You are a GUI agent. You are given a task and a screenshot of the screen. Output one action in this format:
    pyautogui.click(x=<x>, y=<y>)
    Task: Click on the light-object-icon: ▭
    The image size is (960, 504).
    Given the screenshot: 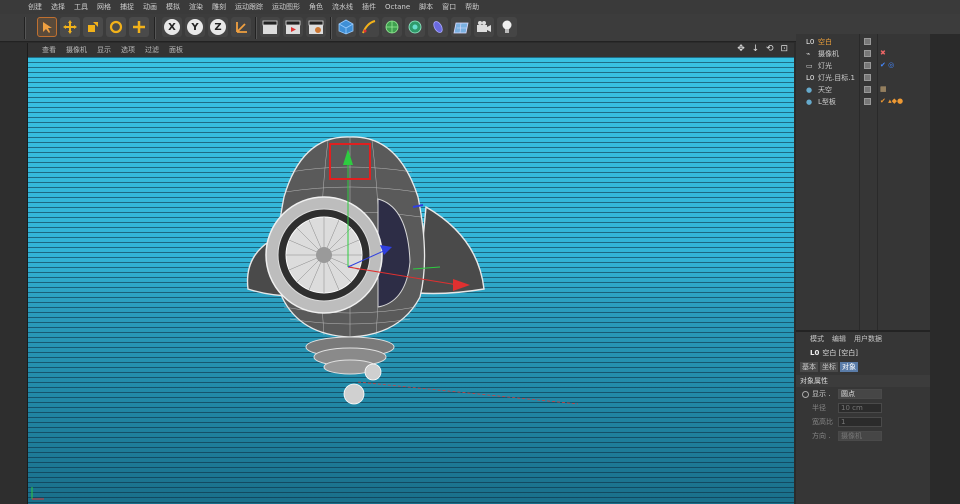 What is the action you would take?
    pyautogui.click(x=809, y=66)
    